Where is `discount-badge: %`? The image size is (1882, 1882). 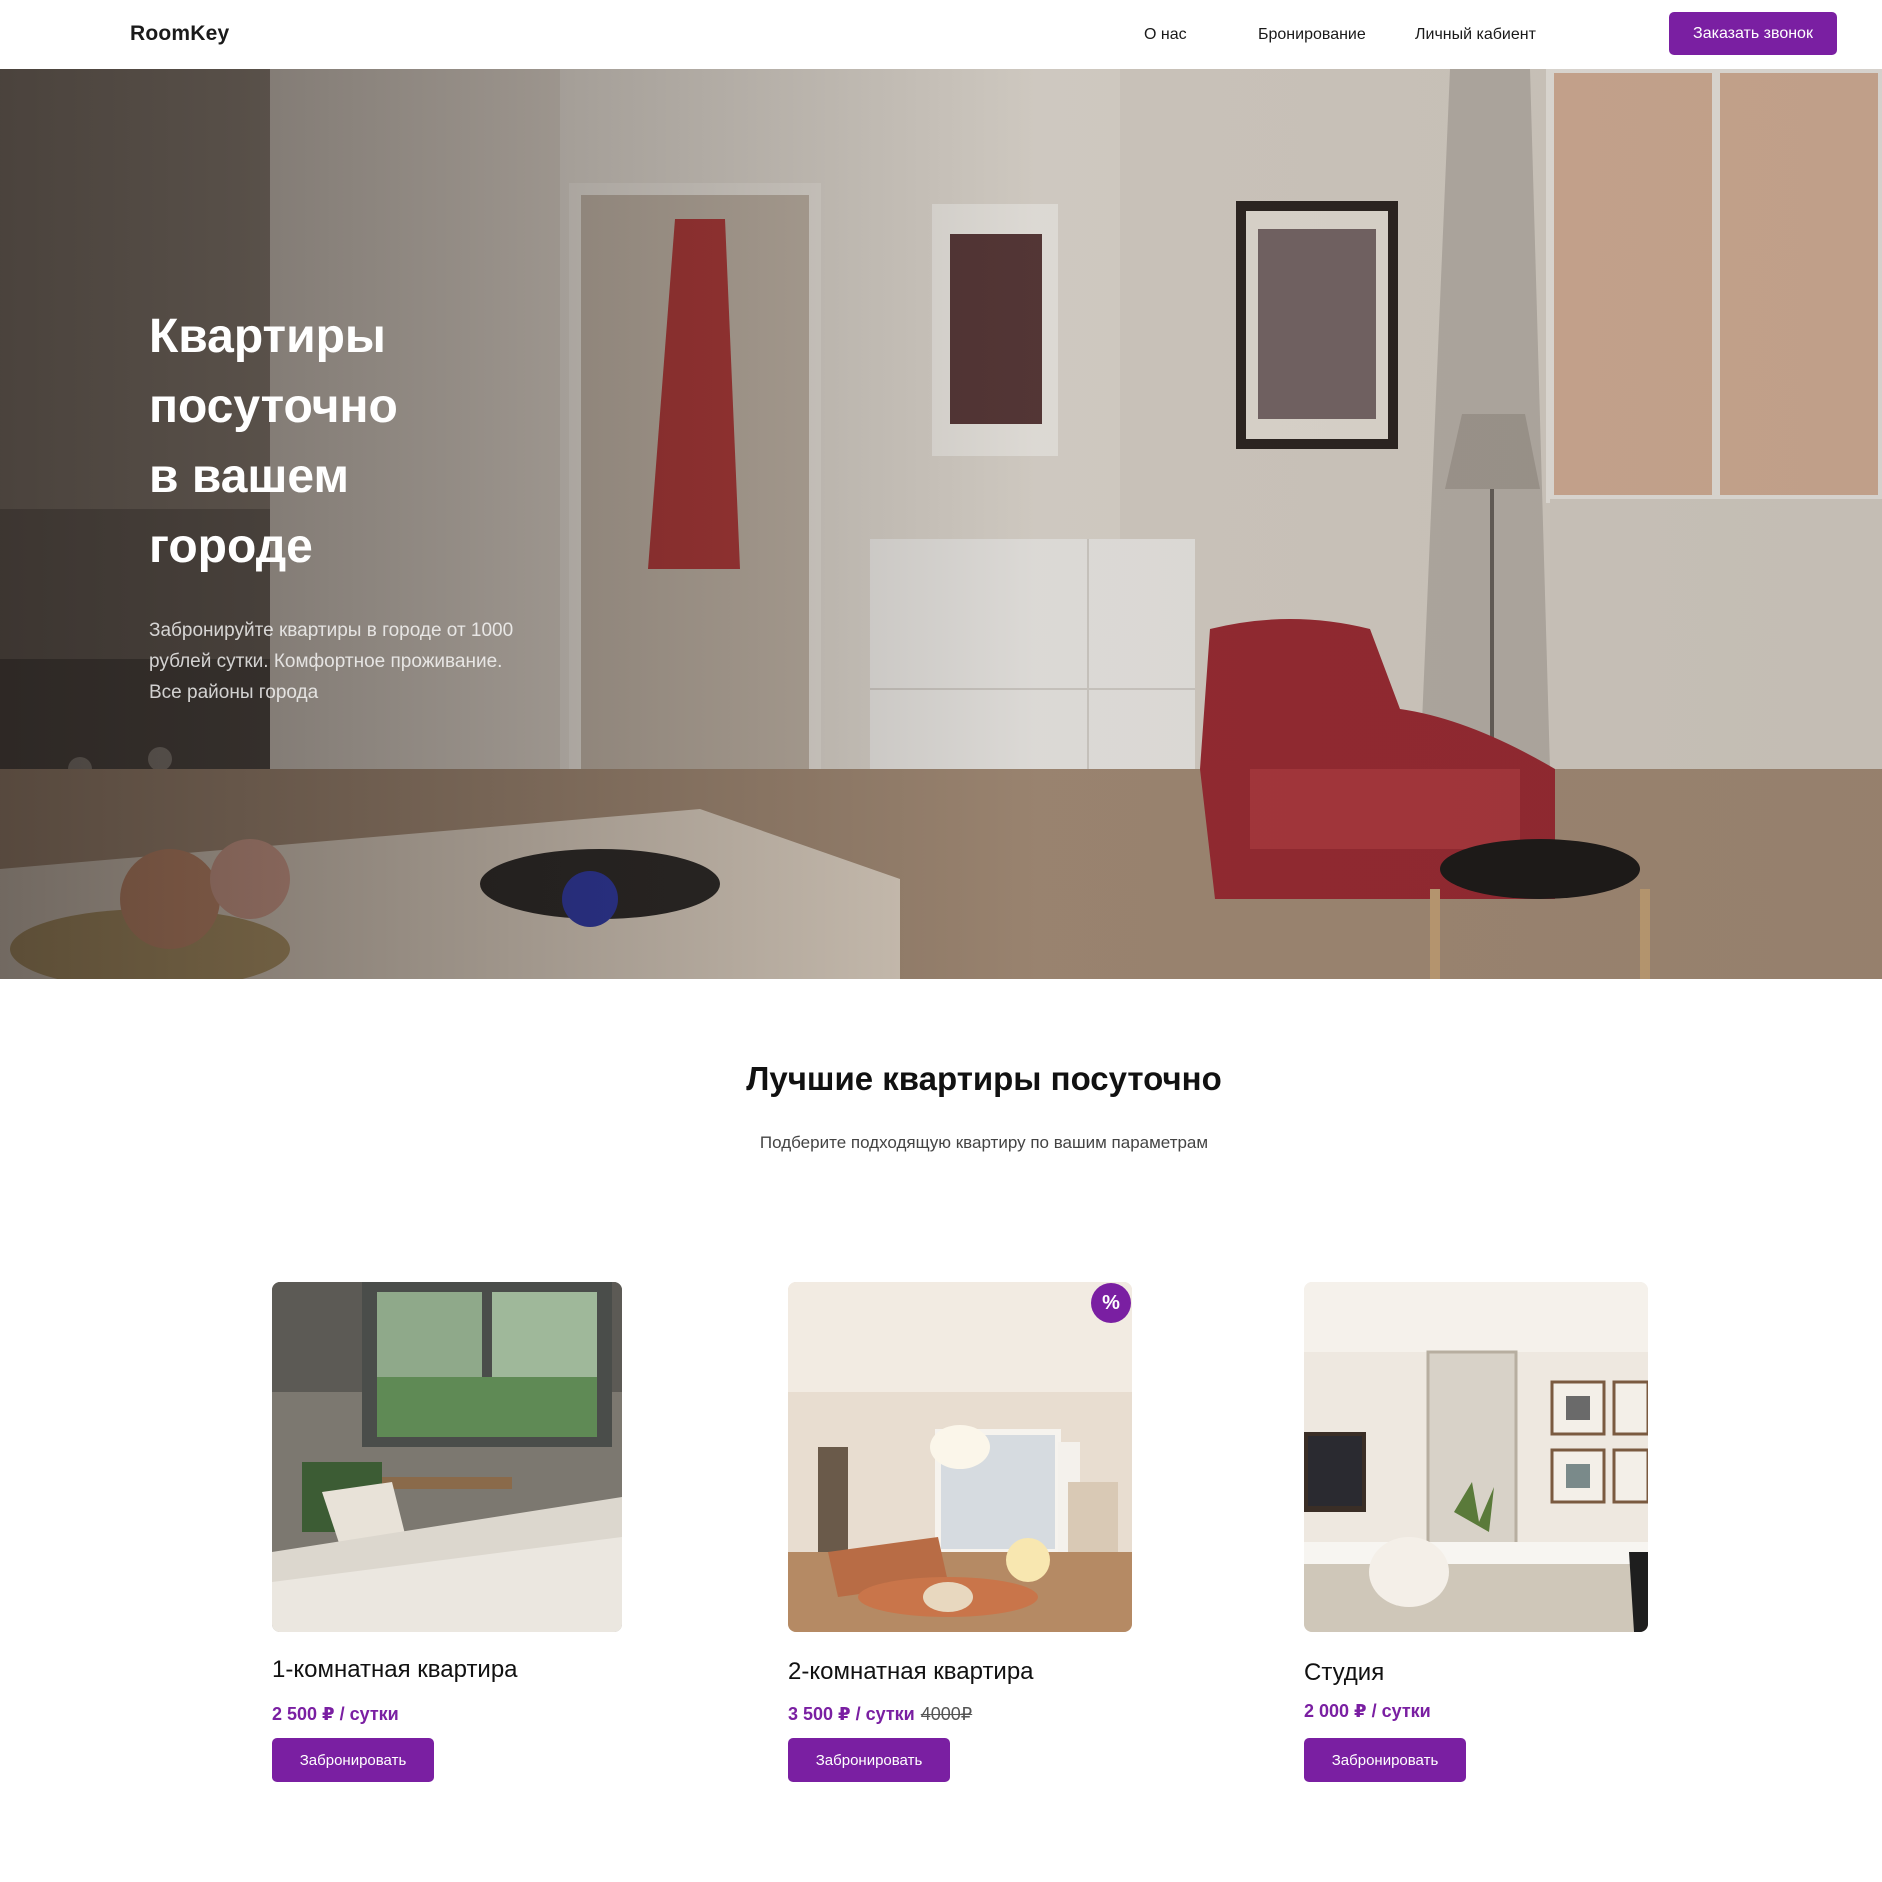 discount-badge: % is located at coordinates (1111, 1303).